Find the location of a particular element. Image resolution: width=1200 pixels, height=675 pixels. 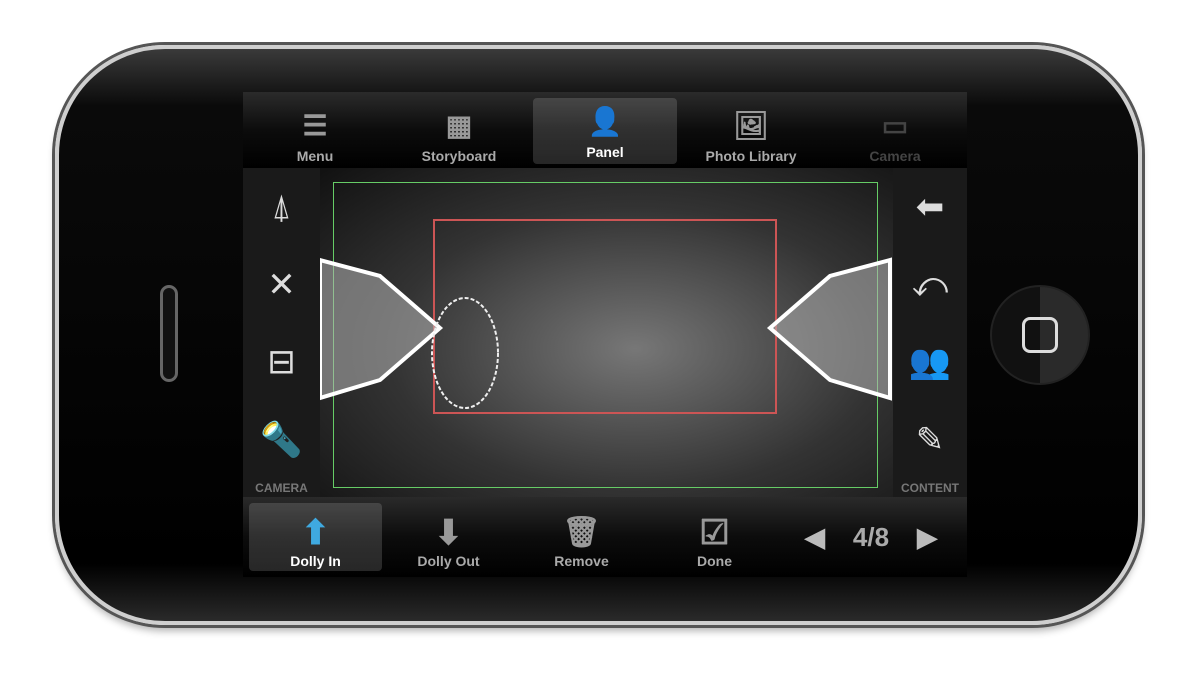

camera-button: ▭ Camera is located at coordinates (895, 130).